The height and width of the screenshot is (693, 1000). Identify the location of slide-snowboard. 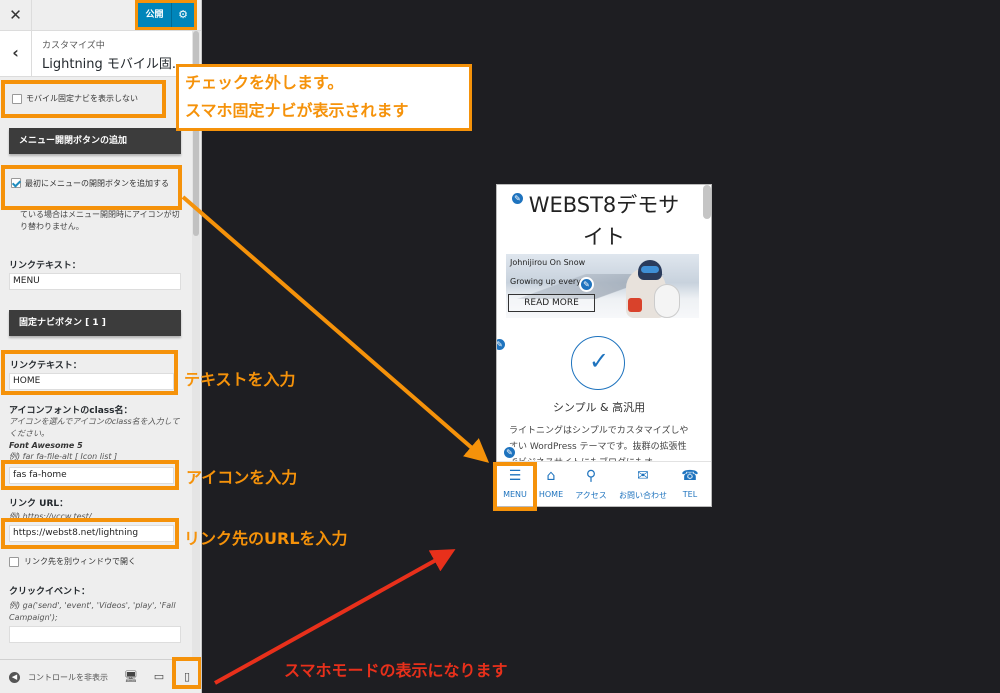
(667, 301).